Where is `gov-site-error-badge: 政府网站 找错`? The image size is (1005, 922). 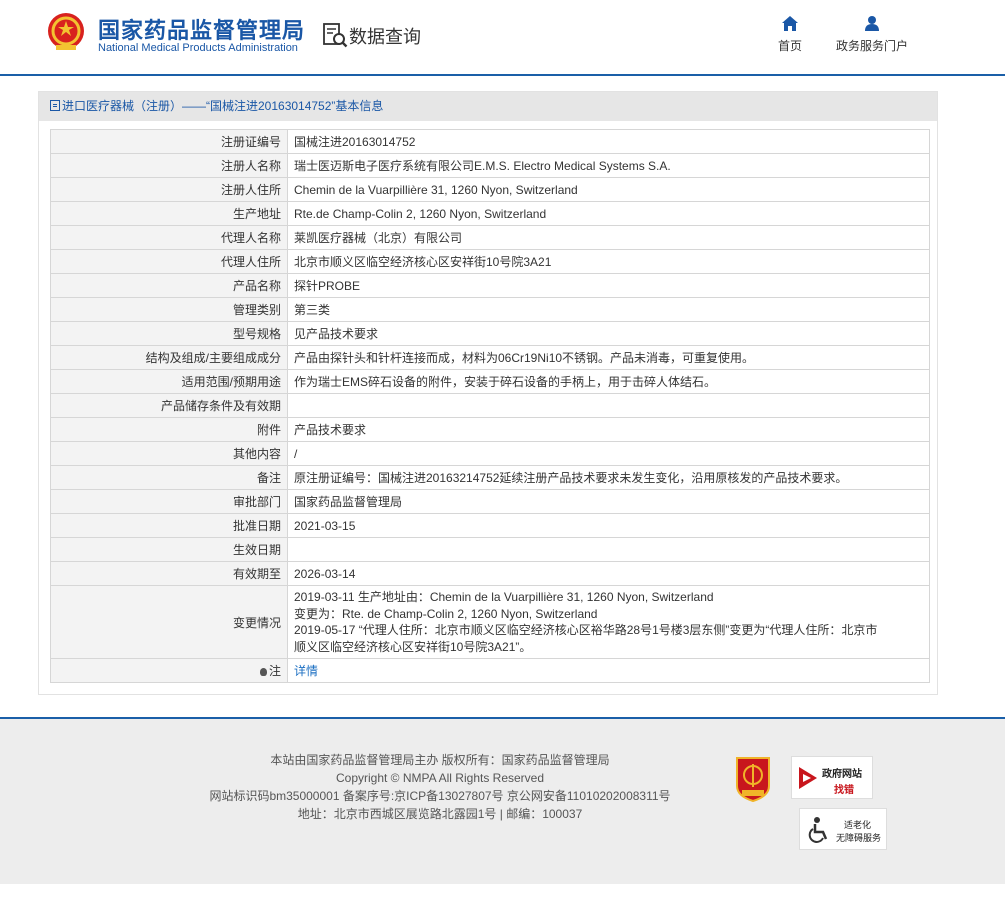
gov-site-error-badge: 政府网站 找错 is located at coordinates (832, 777).